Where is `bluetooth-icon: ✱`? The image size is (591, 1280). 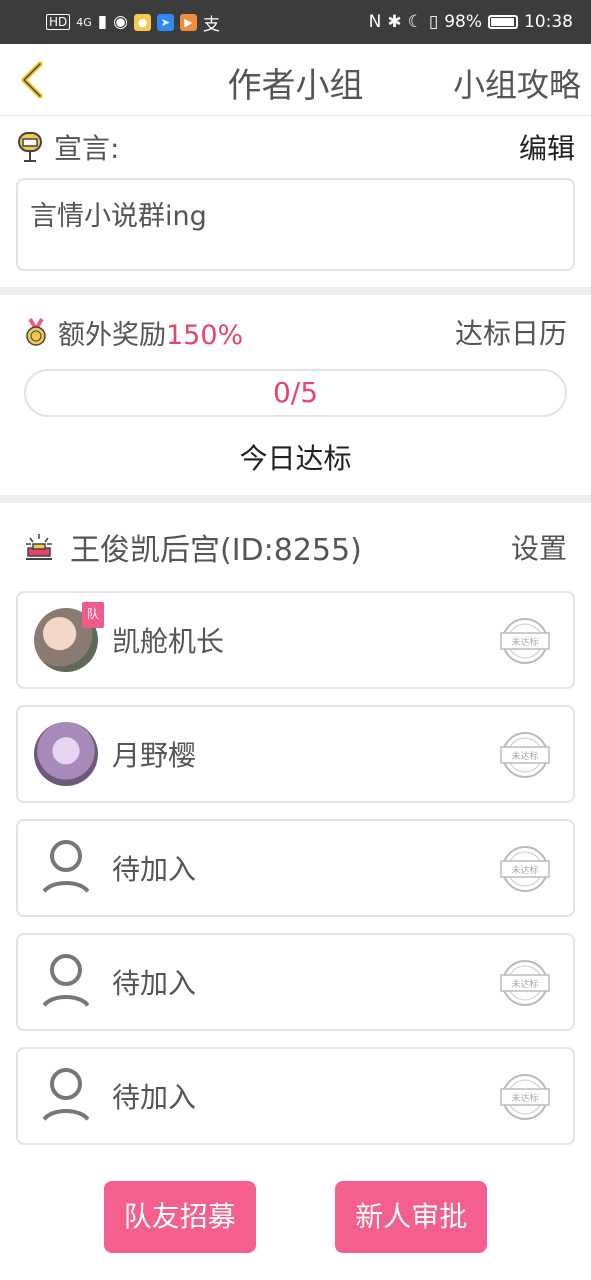
bluetooth-icon: ✱ is located at coordinates (394, 22).